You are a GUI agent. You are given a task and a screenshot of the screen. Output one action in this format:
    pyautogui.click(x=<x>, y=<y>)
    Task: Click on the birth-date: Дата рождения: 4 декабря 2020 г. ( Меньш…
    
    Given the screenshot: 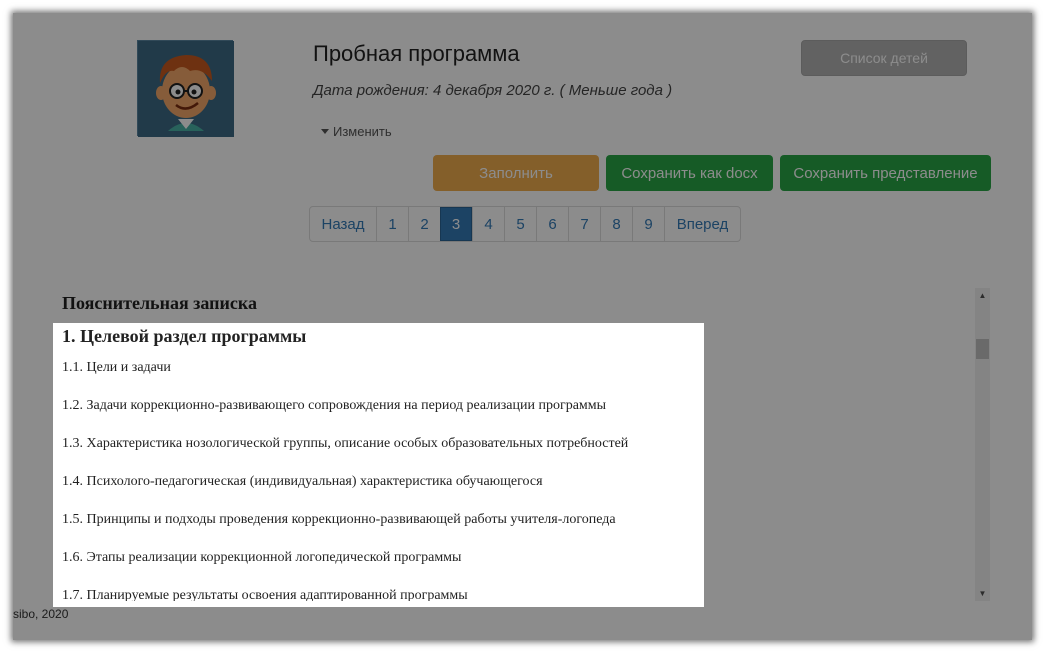 What is the action you would take?
    pyautogui.click(x=493, y=90)
    